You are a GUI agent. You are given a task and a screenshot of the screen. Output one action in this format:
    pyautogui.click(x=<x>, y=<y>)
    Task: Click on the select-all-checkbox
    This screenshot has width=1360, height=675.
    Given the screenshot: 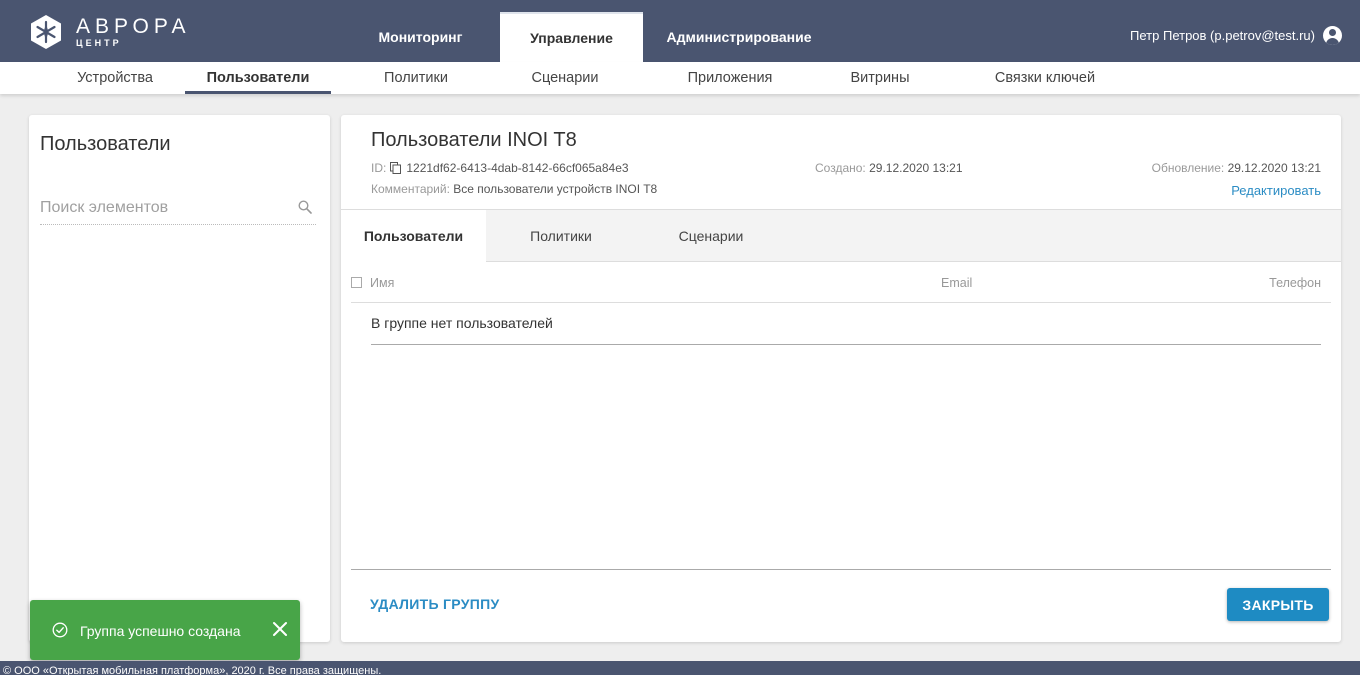 What is the action you would take?
    pyautogui.click(x=356, y=282)
    